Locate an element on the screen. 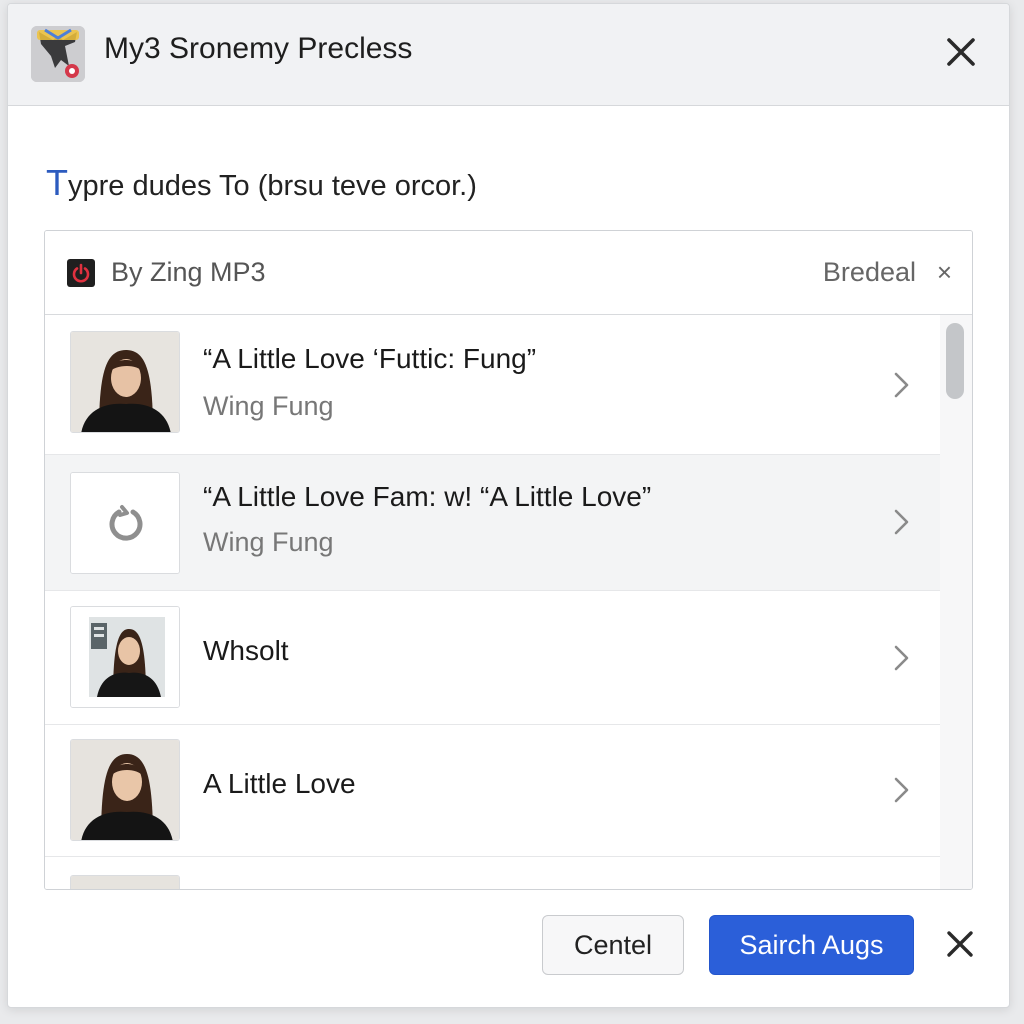  clear-icon: × is located at coordinates (944, 272).